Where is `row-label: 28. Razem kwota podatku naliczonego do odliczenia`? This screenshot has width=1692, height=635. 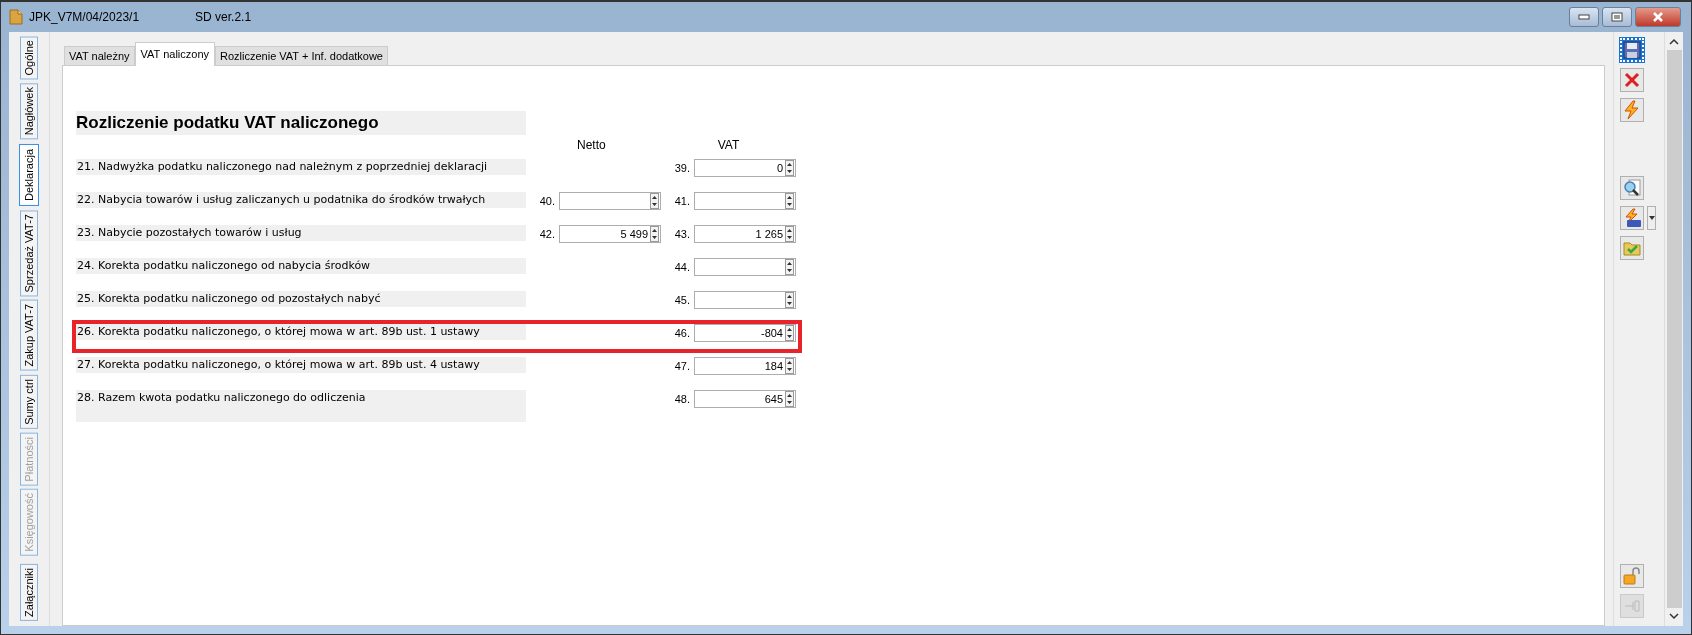 row-label: 28. Razem kwota podatku naliczonego do odliczenia is located at coordinates (301, 406).